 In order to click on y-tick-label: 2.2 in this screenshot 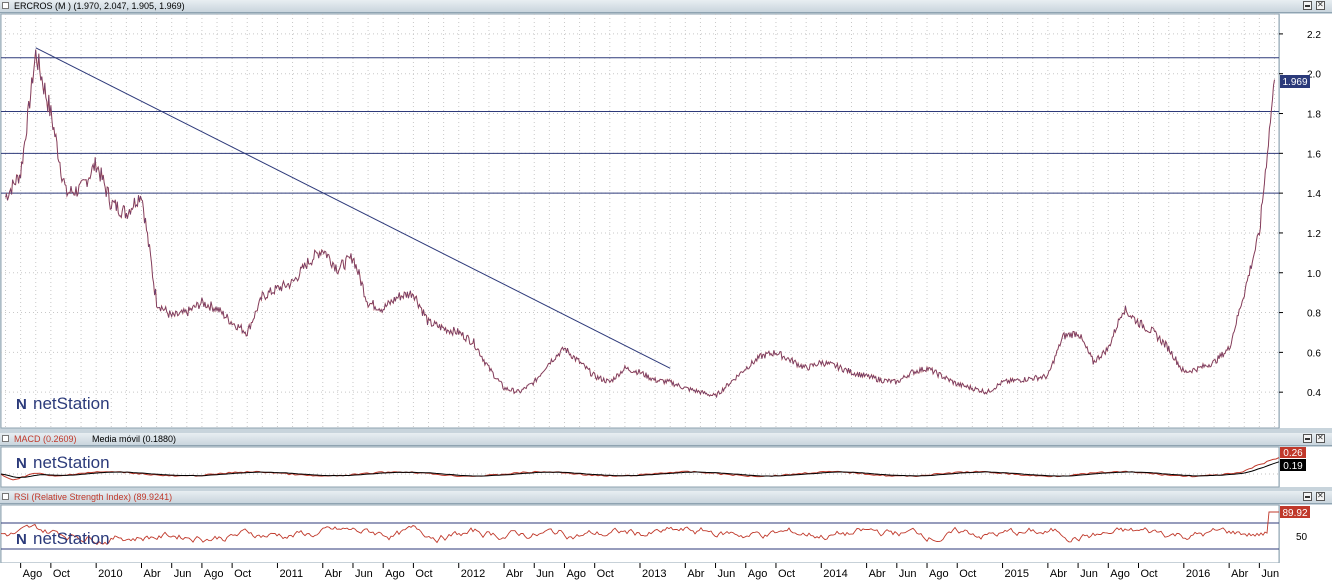, I will do `click(1314, 35)`.